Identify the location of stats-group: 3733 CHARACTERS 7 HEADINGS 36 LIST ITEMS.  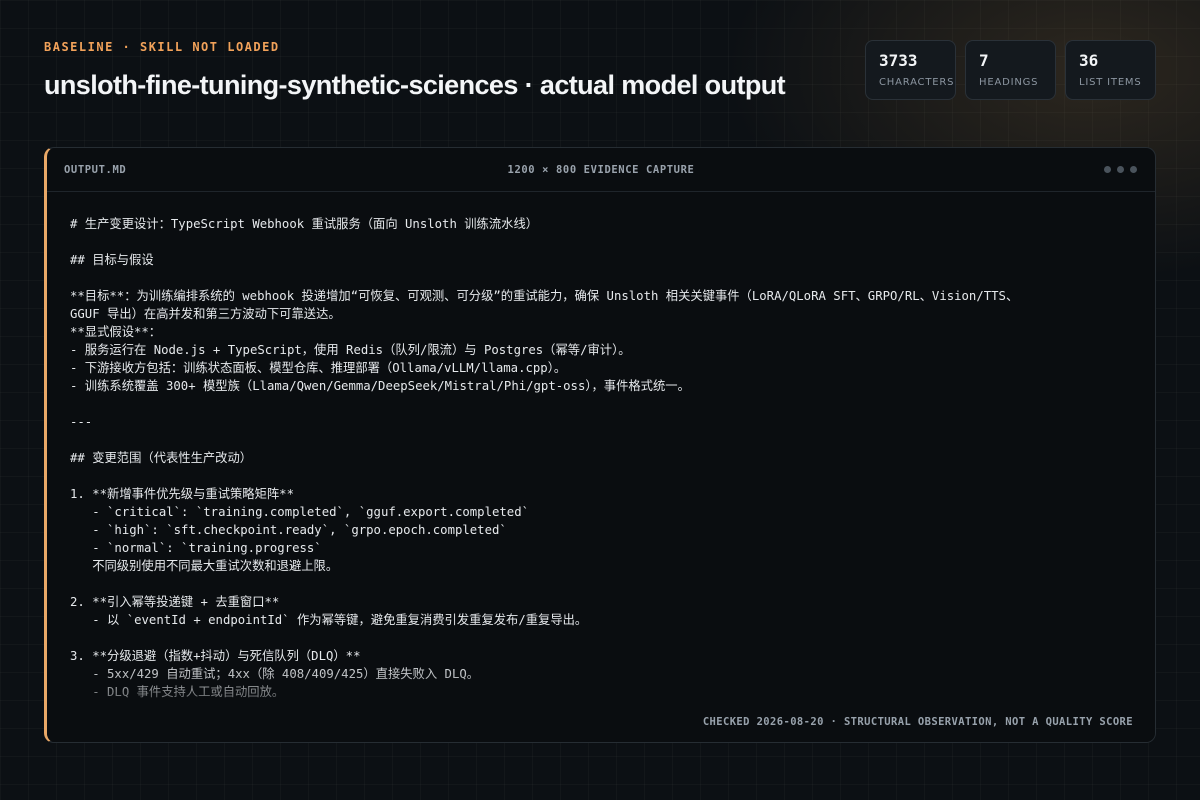
(1010, 70).